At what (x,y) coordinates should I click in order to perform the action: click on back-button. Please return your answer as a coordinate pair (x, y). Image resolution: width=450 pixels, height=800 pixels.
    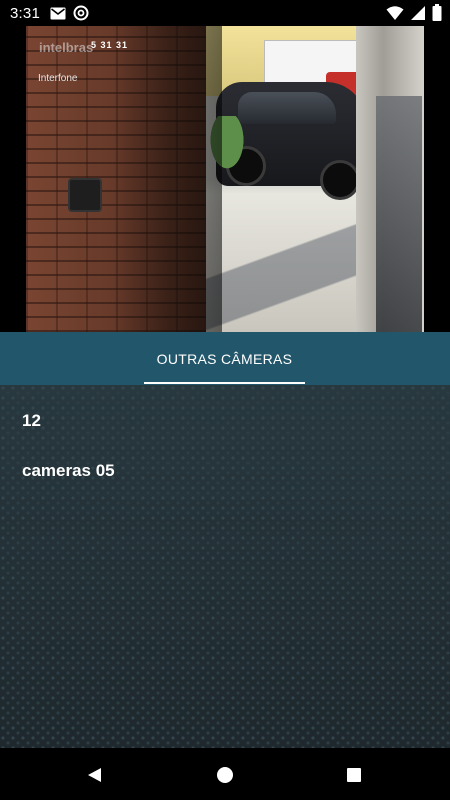
    Looking at the image, I should click on (95, 775).